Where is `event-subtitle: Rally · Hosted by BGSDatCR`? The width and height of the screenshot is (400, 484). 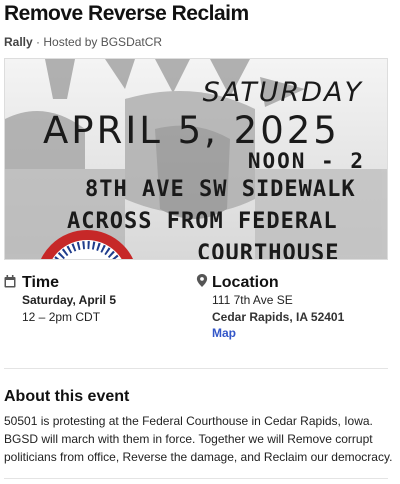 event-subtitle: Rally · Hosted by BGSDatCR is located at coordinates (83, 42).